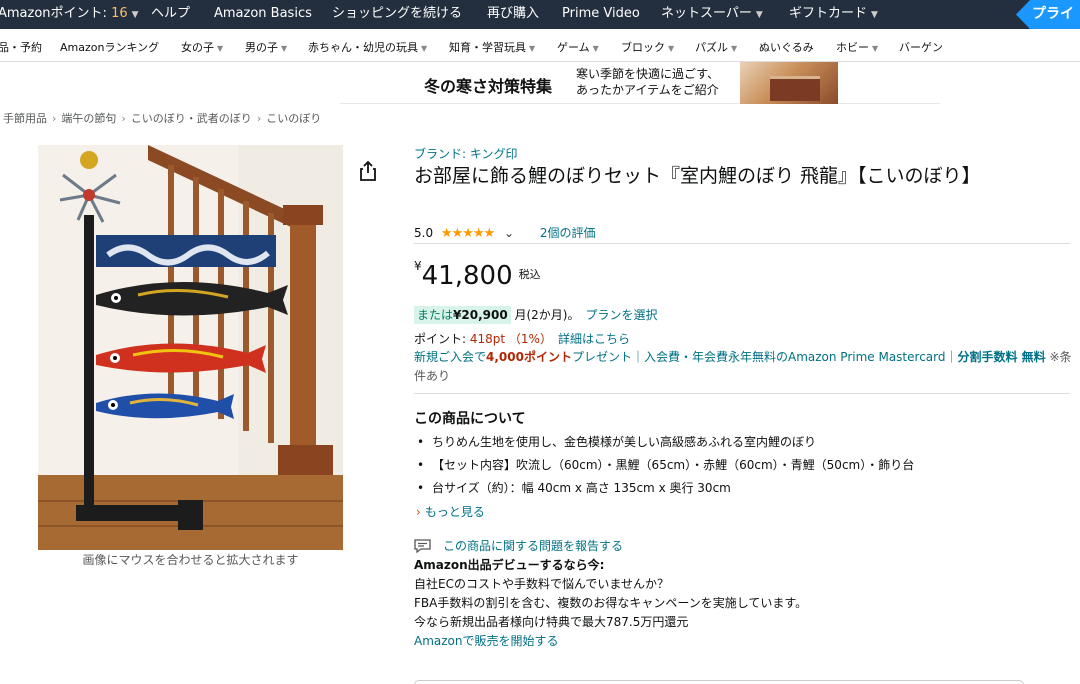 This screenshot has width=1080, height=684. I want to click on category-item: ブロック ▼, so click(647, 47).